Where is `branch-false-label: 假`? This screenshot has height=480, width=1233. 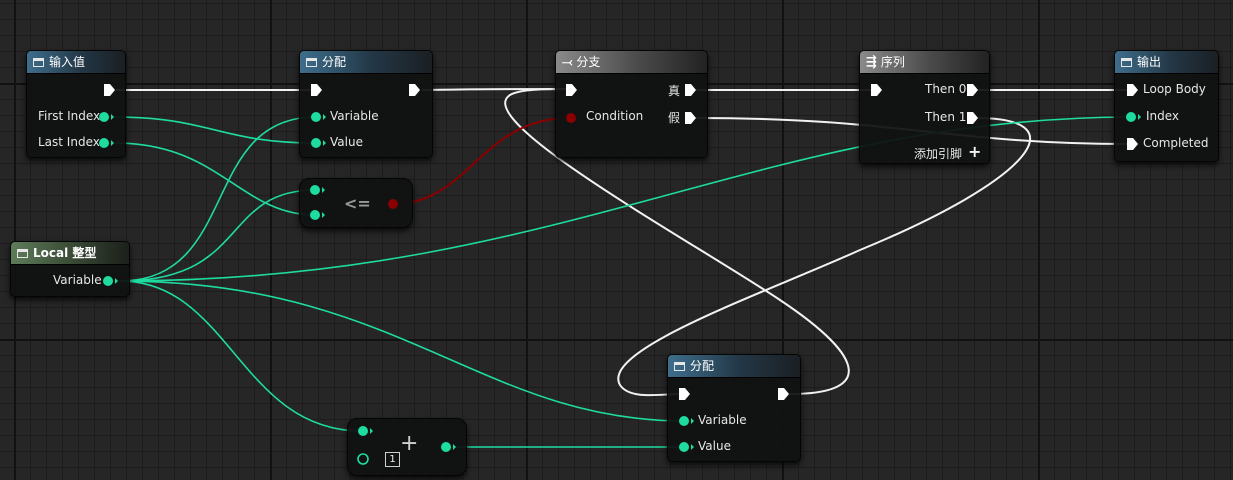 branch-false-label: 假 is located at coordinates (674, 118).